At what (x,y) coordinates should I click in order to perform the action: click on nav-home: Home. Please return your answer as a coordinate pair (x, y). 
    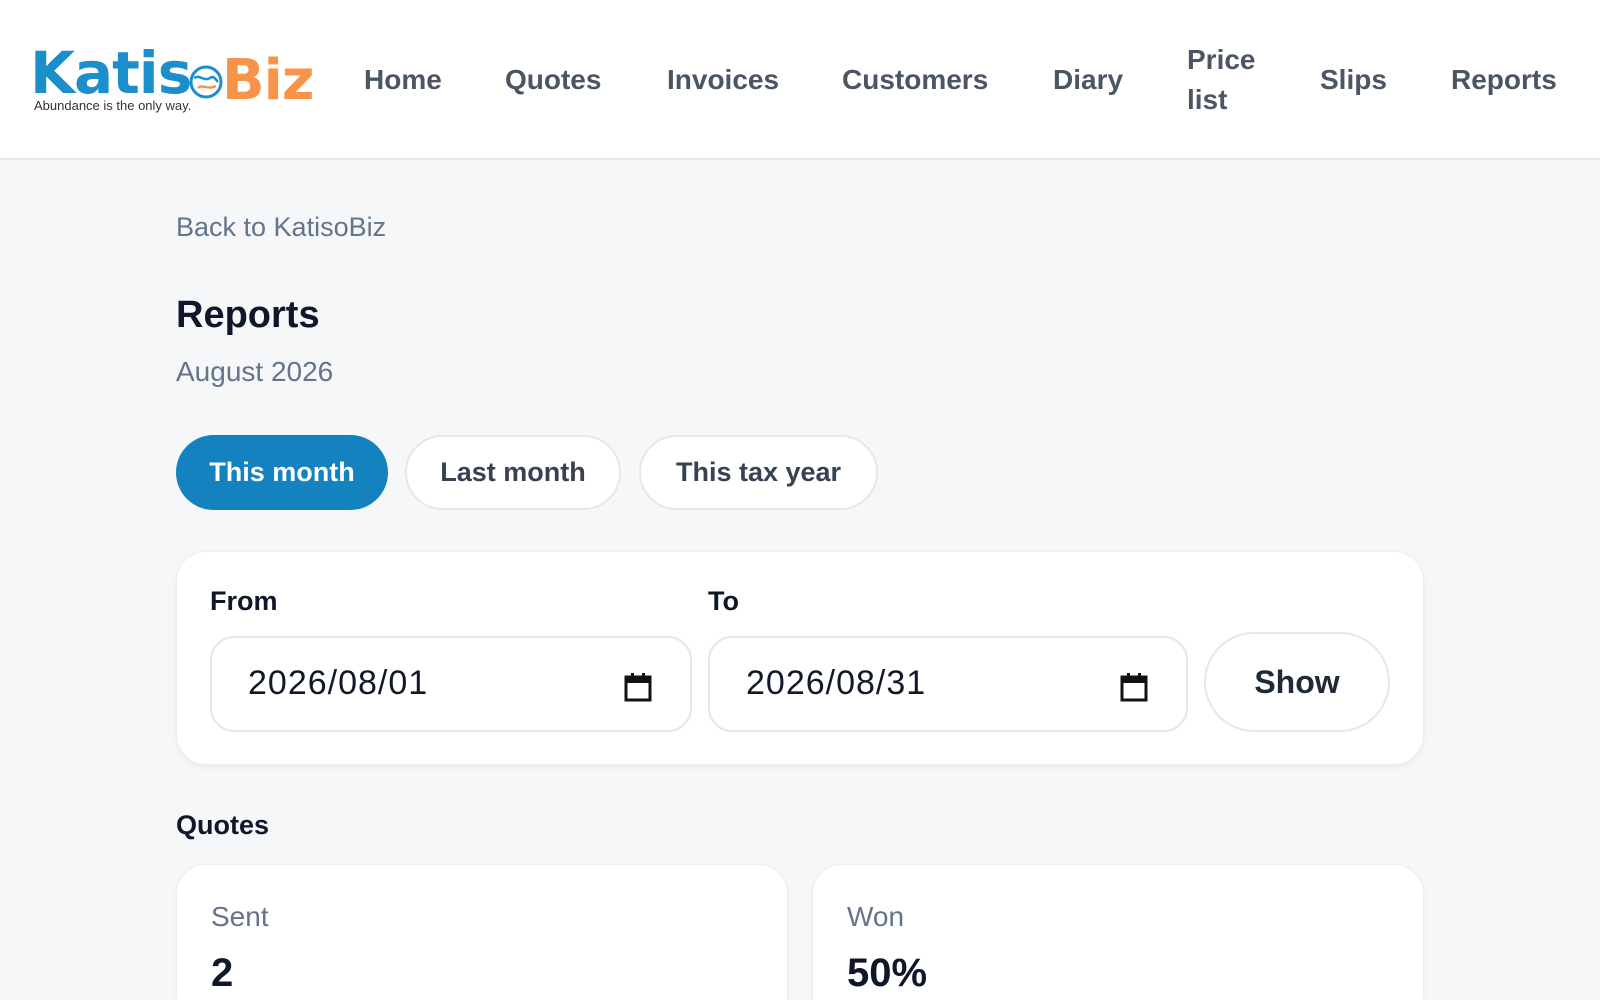
    Looking at the image, I should click on (403, 80).